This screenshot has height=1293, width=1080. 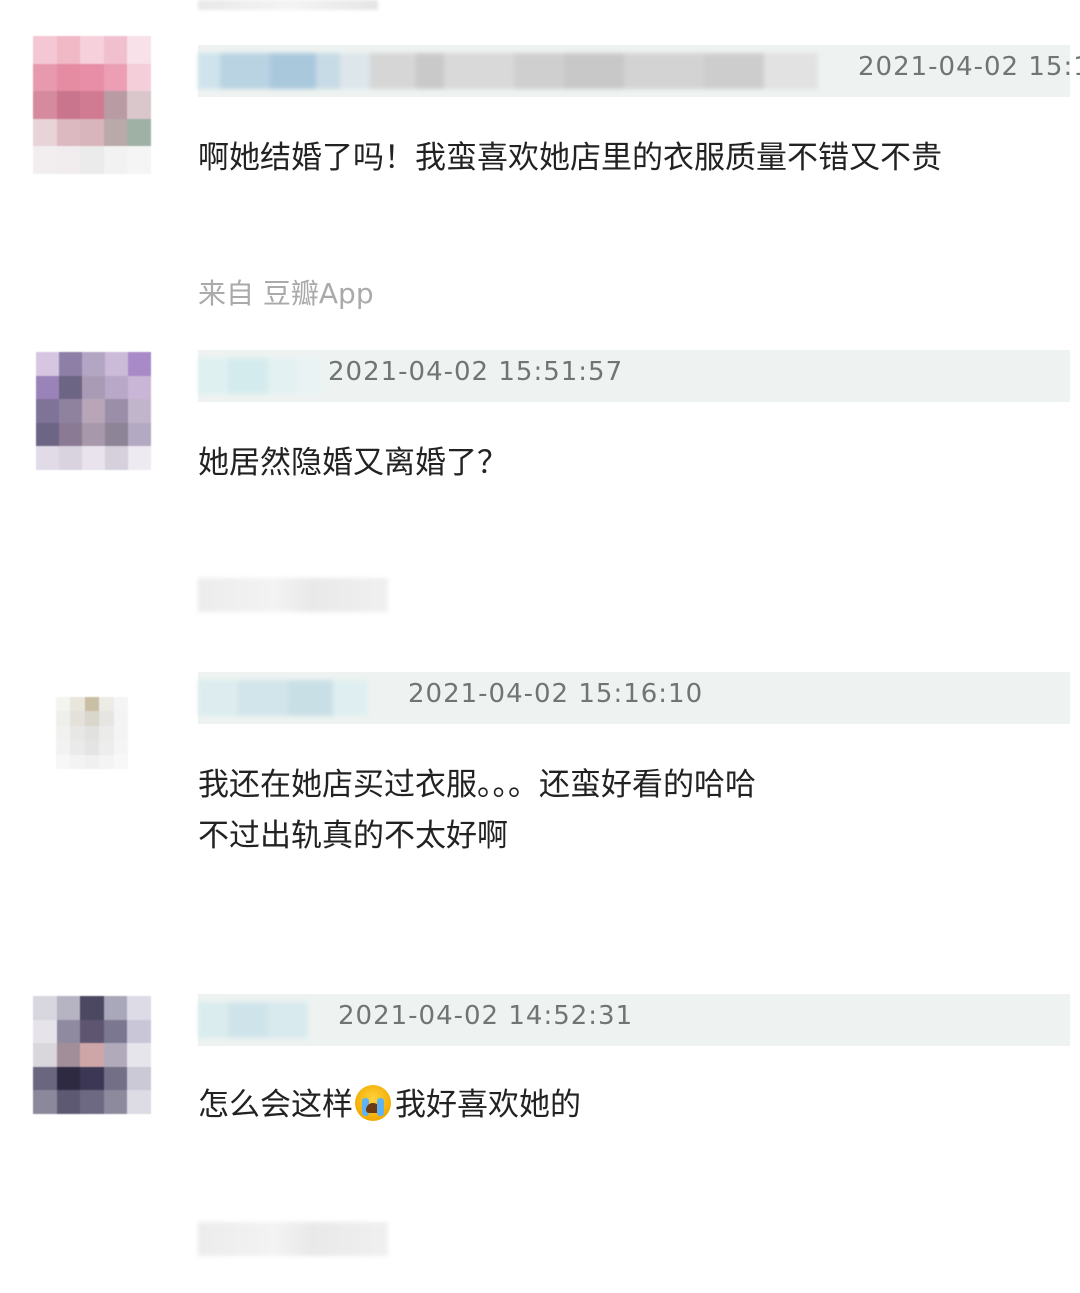 What do you see at coordinates (477, 785) in the screenshot?
I see `comment-text-line-1: 我还在她店买过衣服。。。还蛮好看的哈哈` at bounding box center [477, 785].